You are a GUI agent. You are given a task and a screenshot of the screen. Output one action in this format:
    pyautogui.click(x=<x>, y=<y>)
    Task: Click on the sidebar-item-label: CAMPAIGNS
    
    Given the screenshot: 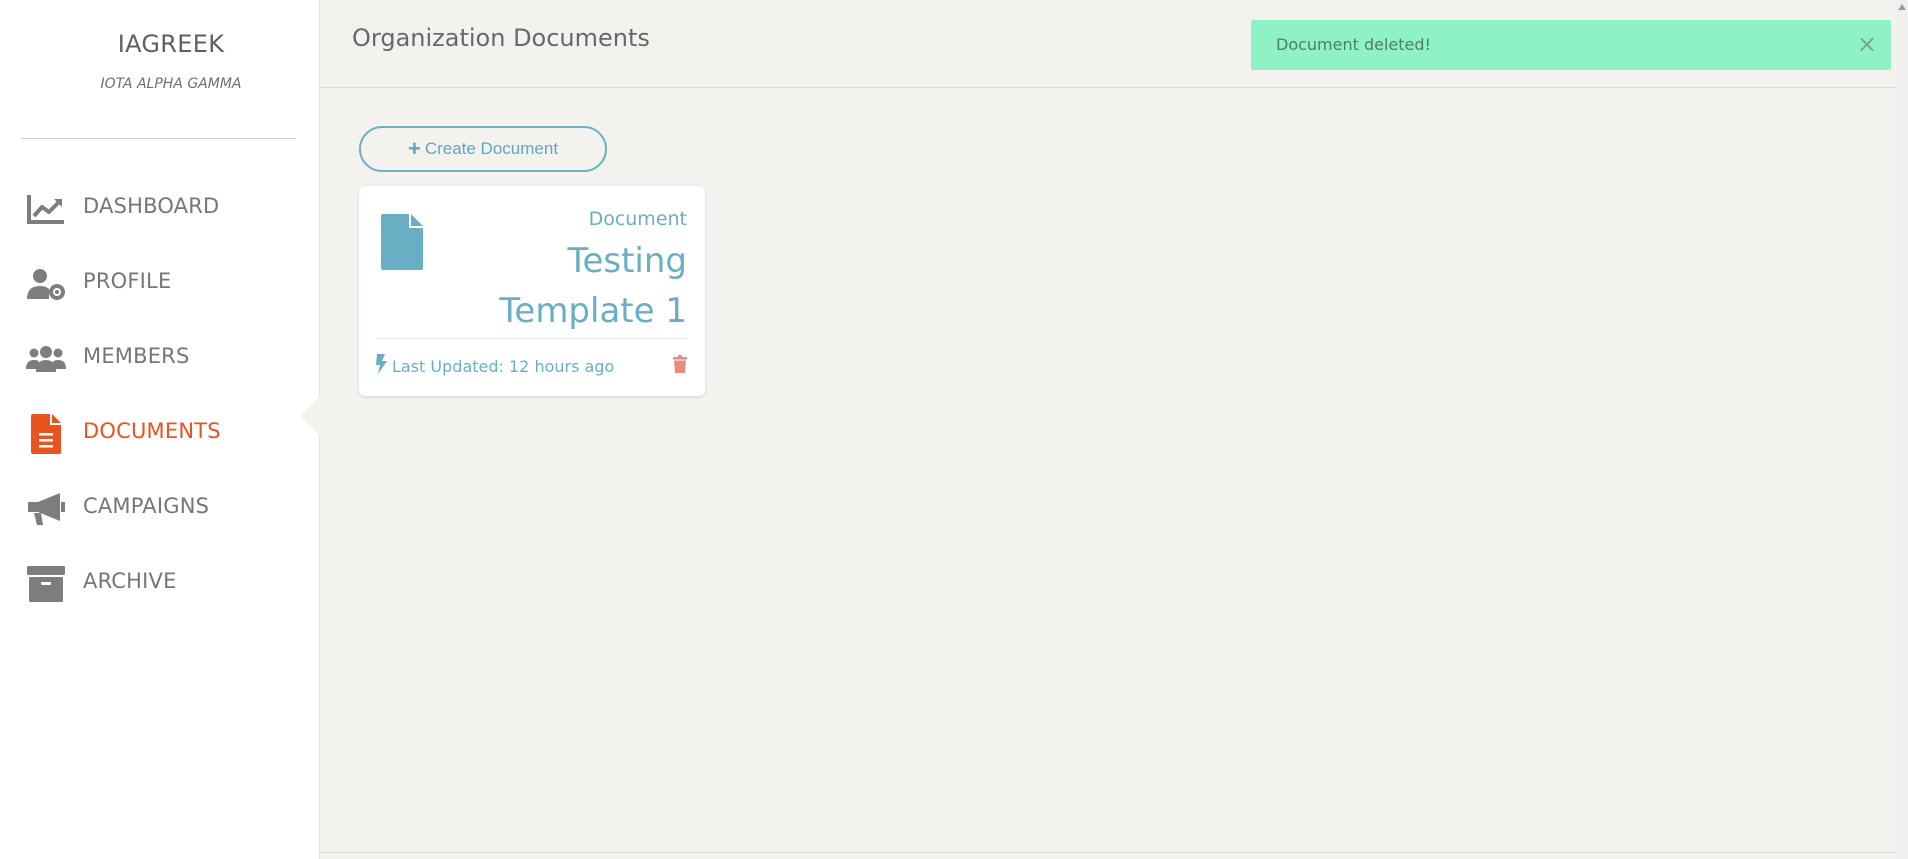 What is the action you would take?
    pyautogui.click(x=146, y=506)
    